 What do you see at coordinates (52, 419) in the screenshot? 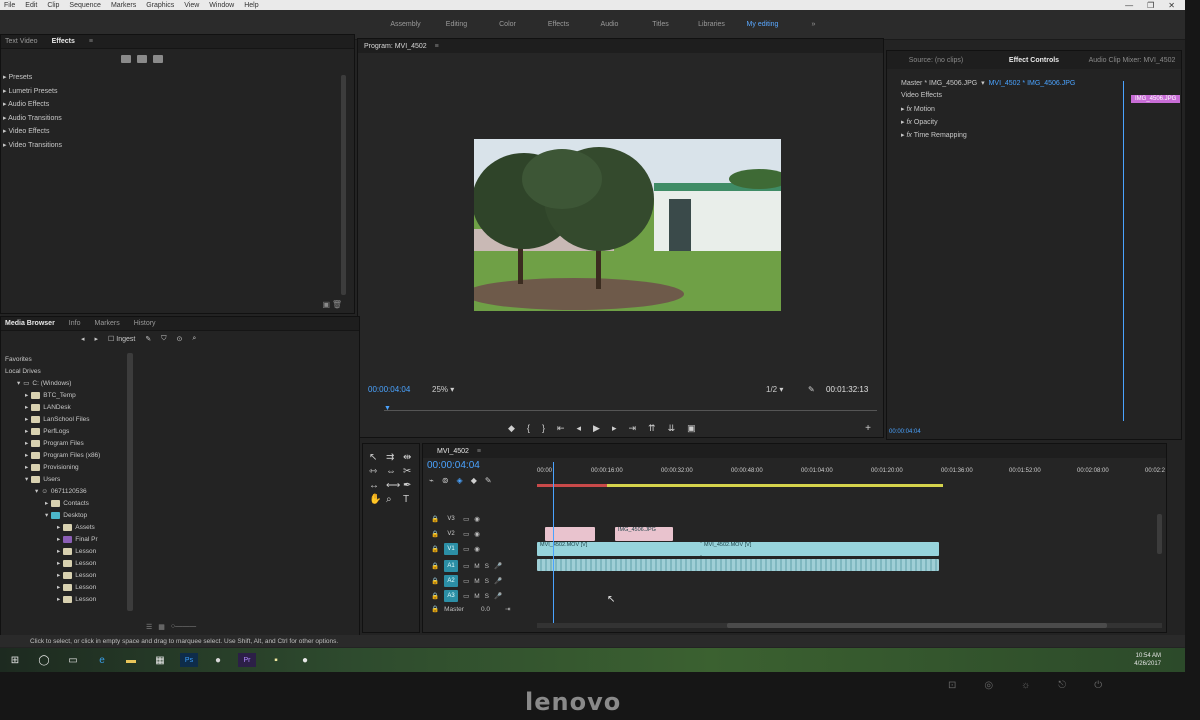
I see `tree-folder: ▸ LanSchool Files` at bounding box center [52, 419].